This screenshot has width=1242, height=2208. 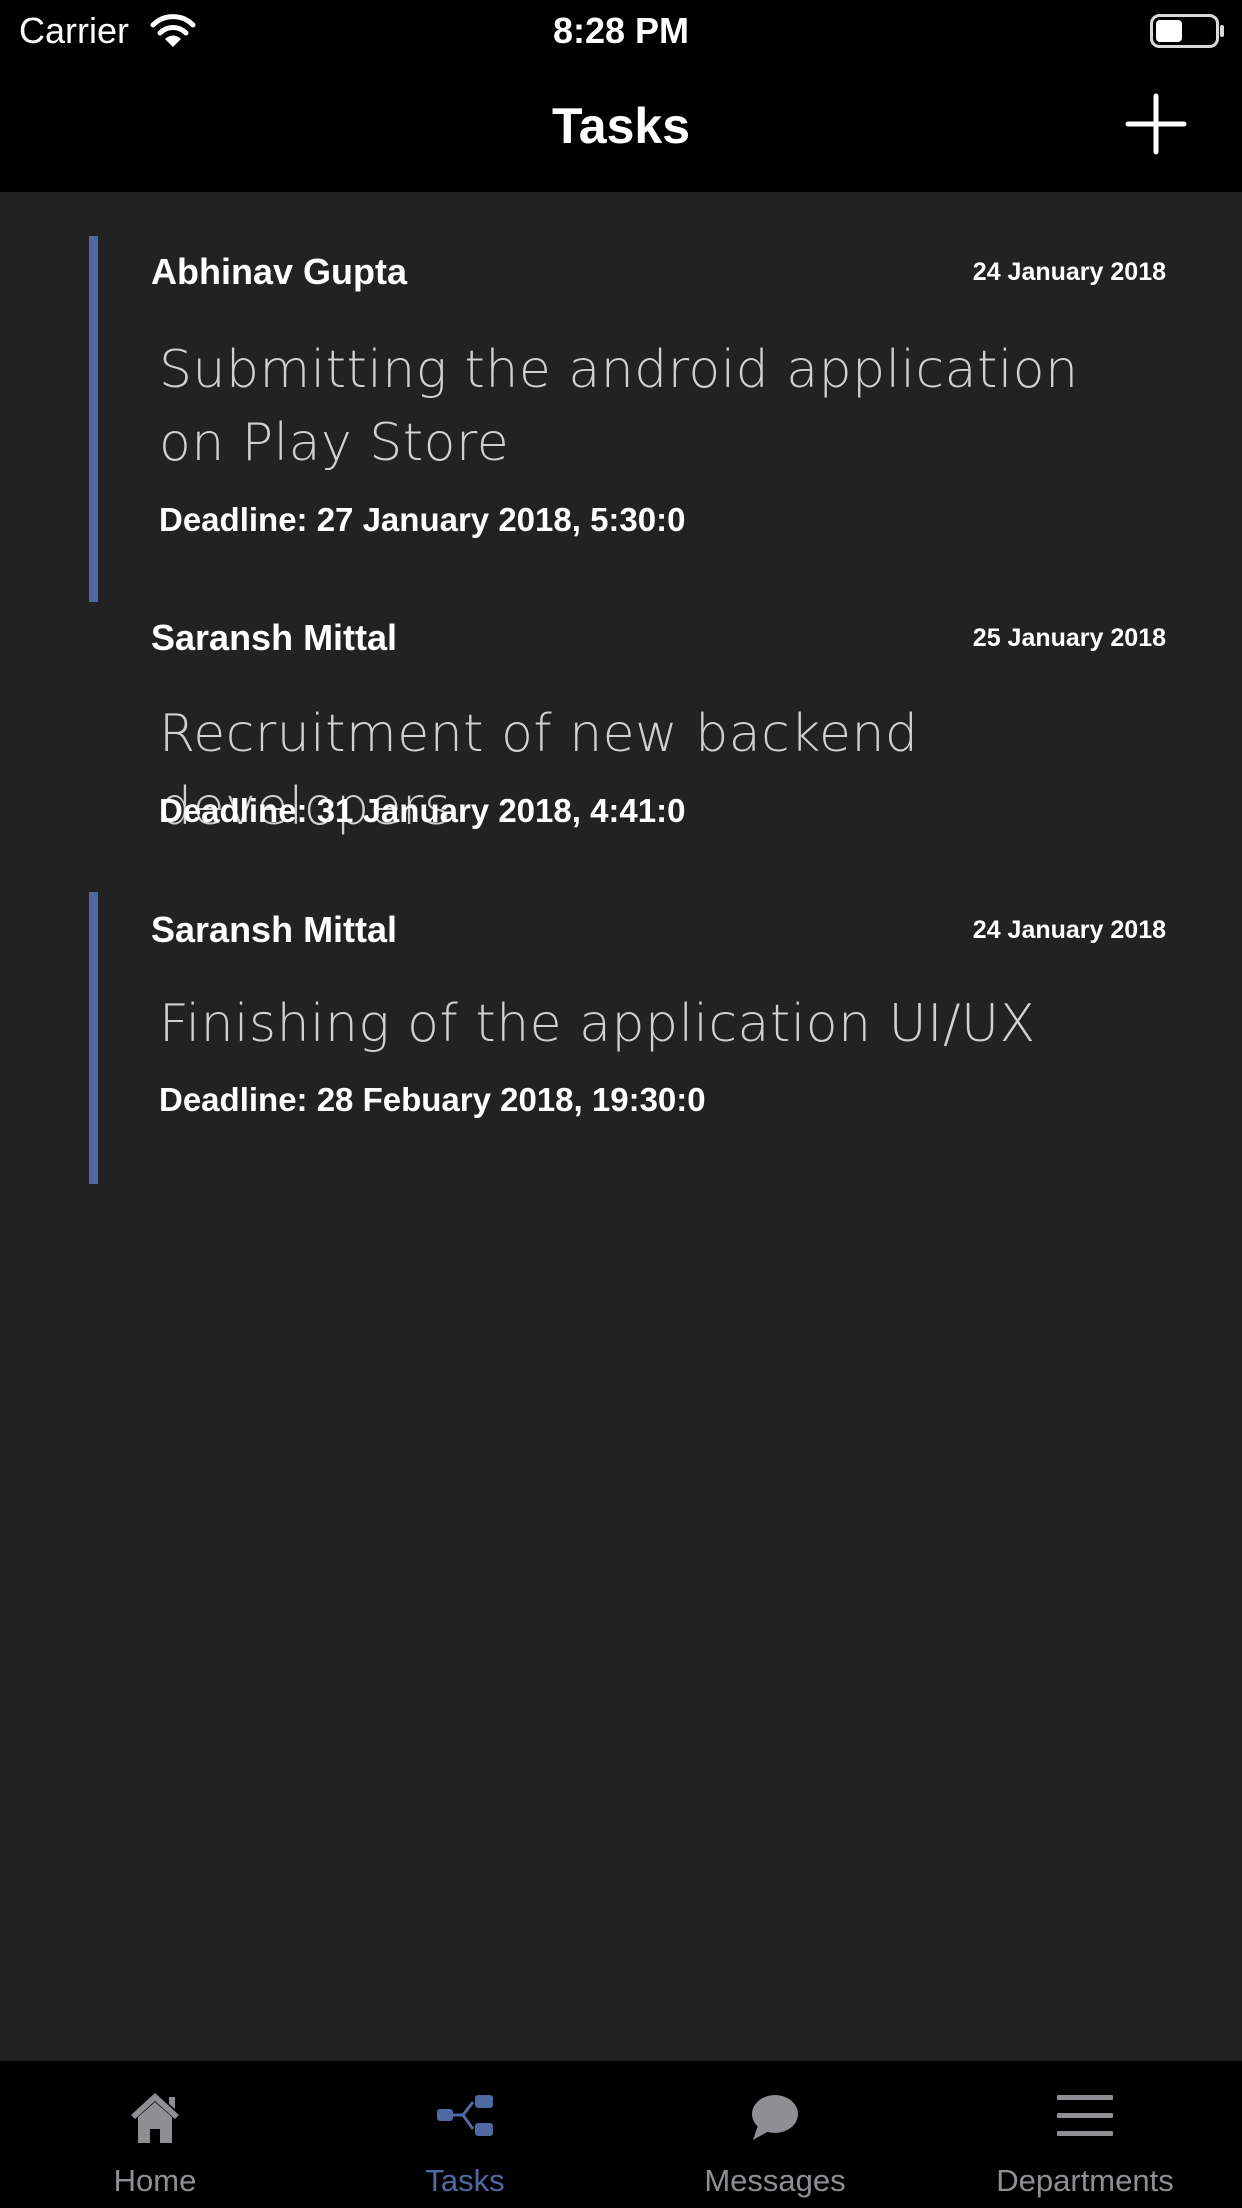 I want to click on page-title: Tasks, so click(x=621, y=126).